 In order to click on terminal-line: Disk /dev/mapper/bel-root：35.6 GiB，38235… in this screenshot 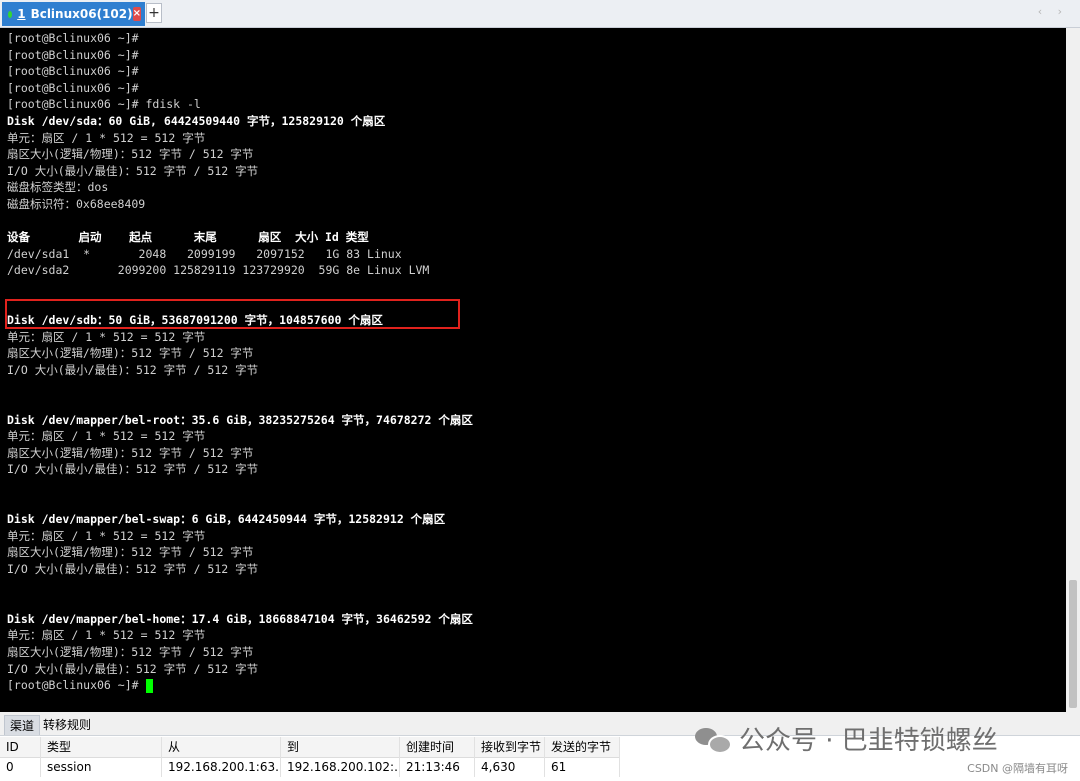, I will do `click(240, 419)`.